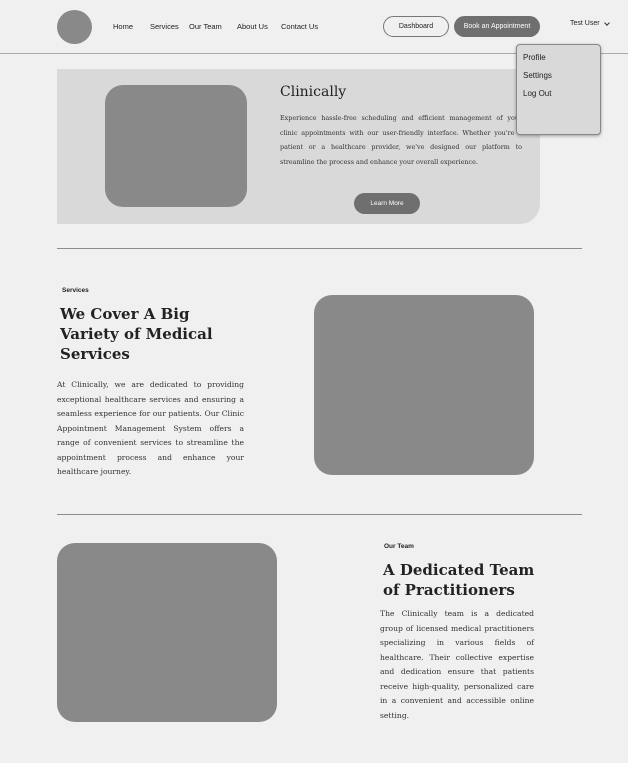  Describe the element at coordinates (123, 26) in the screenshot. I see `nav-home: Home` at that location.